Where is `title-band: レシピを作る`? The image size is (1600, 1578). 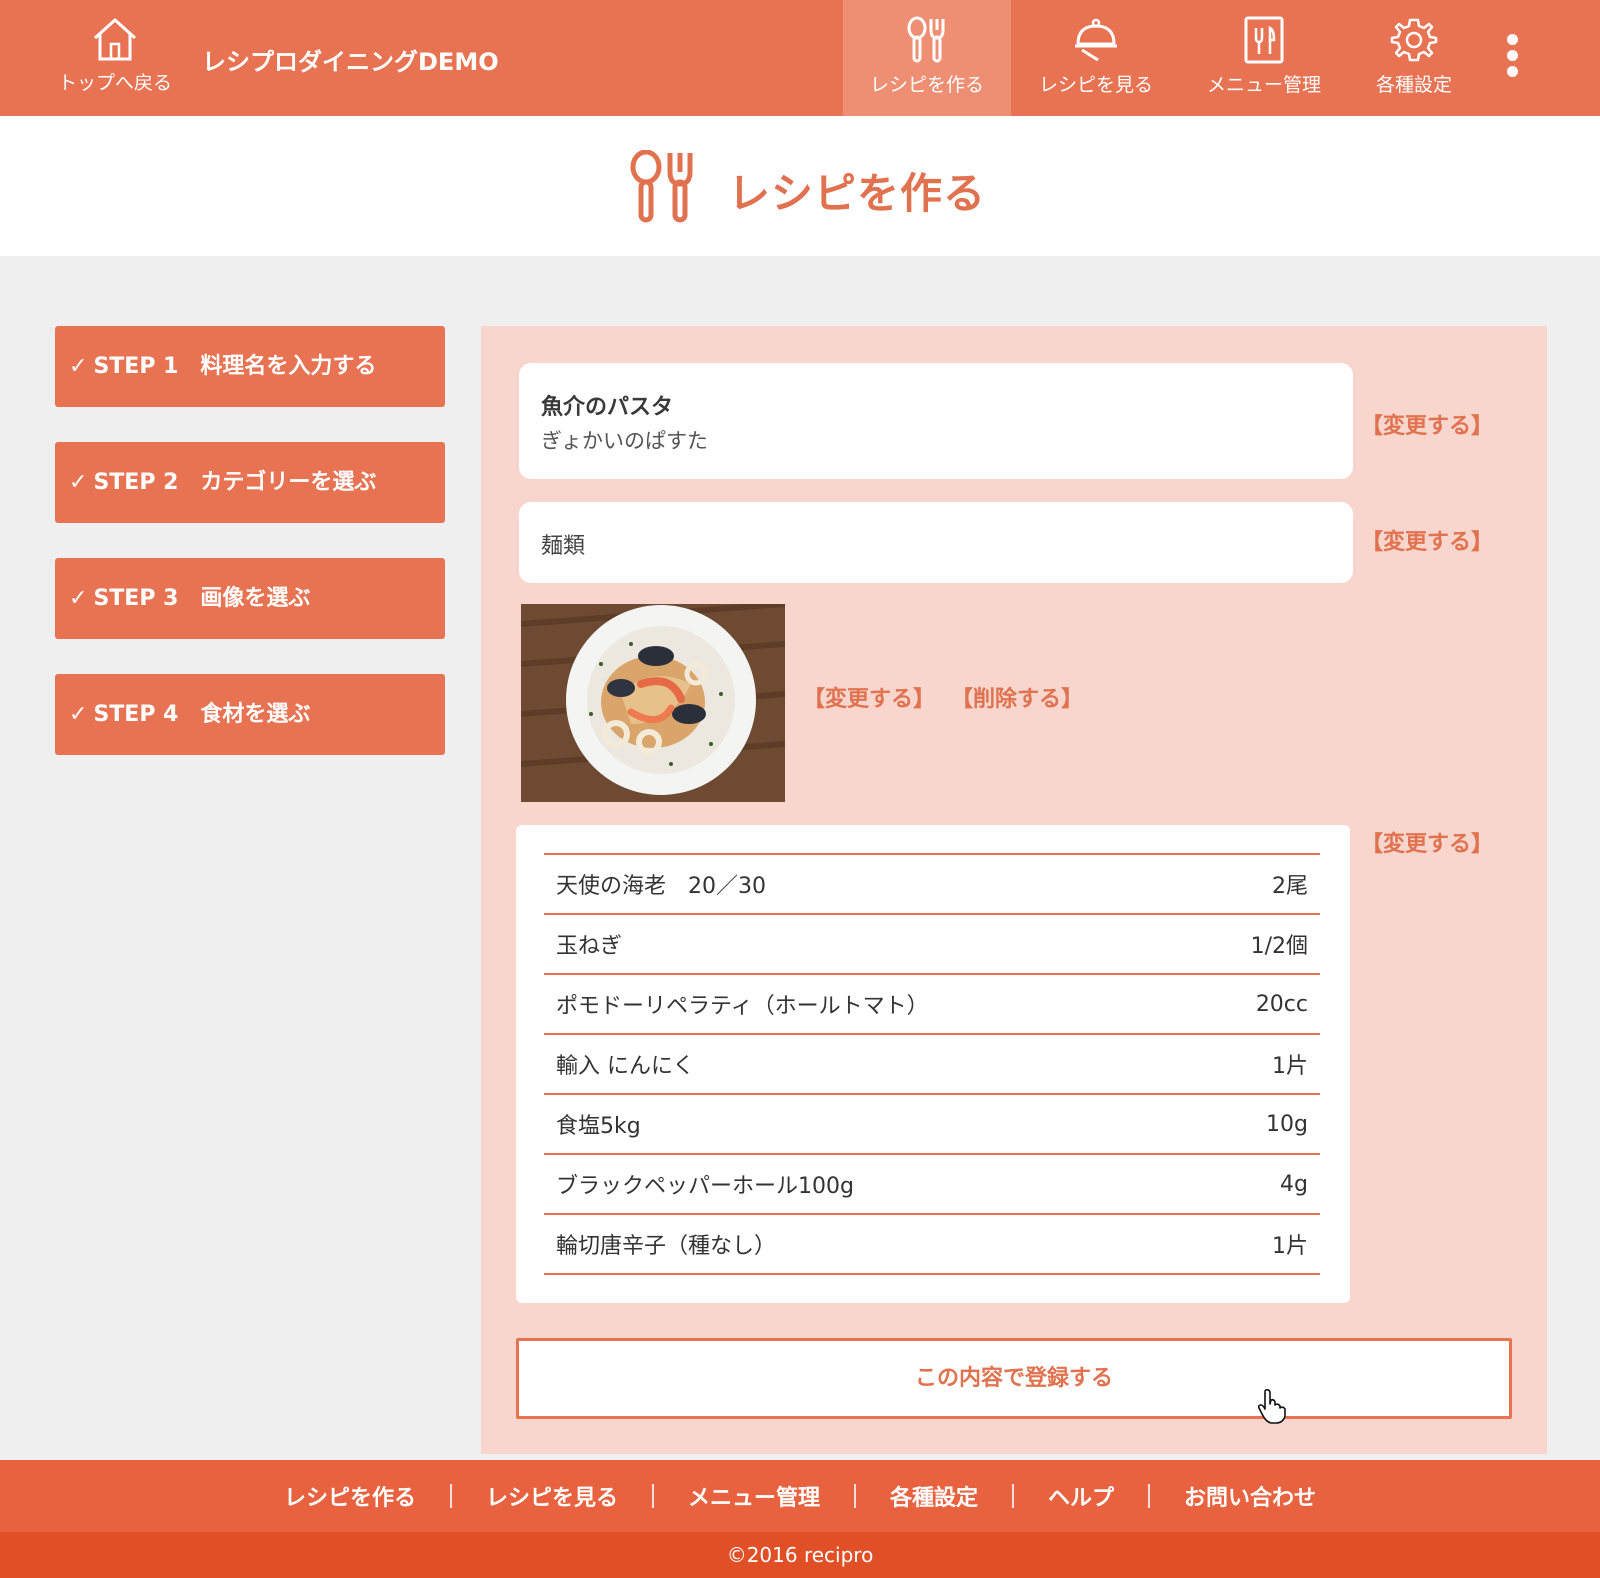 title-band: レシピを作る is located at coordinates (800, 186).